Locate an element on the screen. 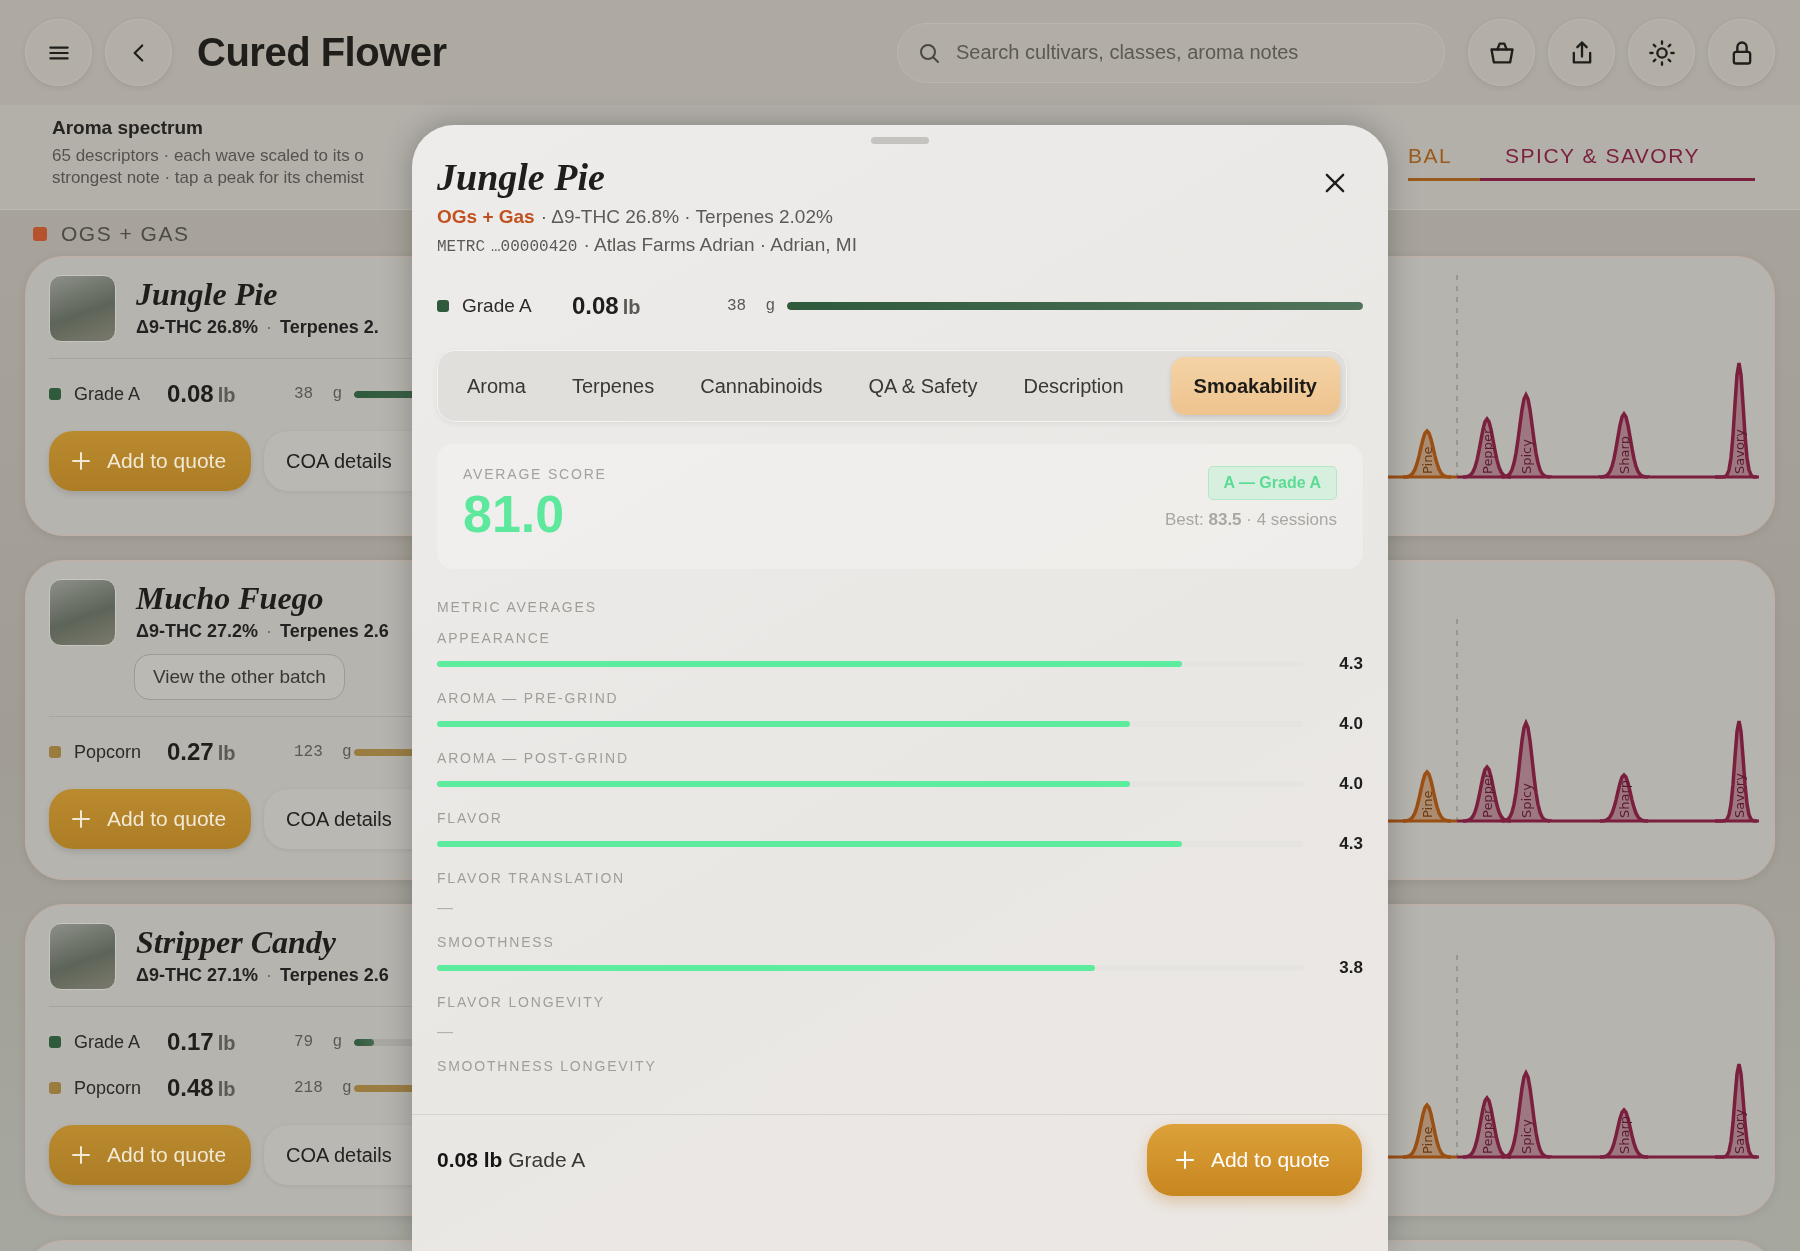  product-name: Stripper Candy is located at coordinates (237, 942).